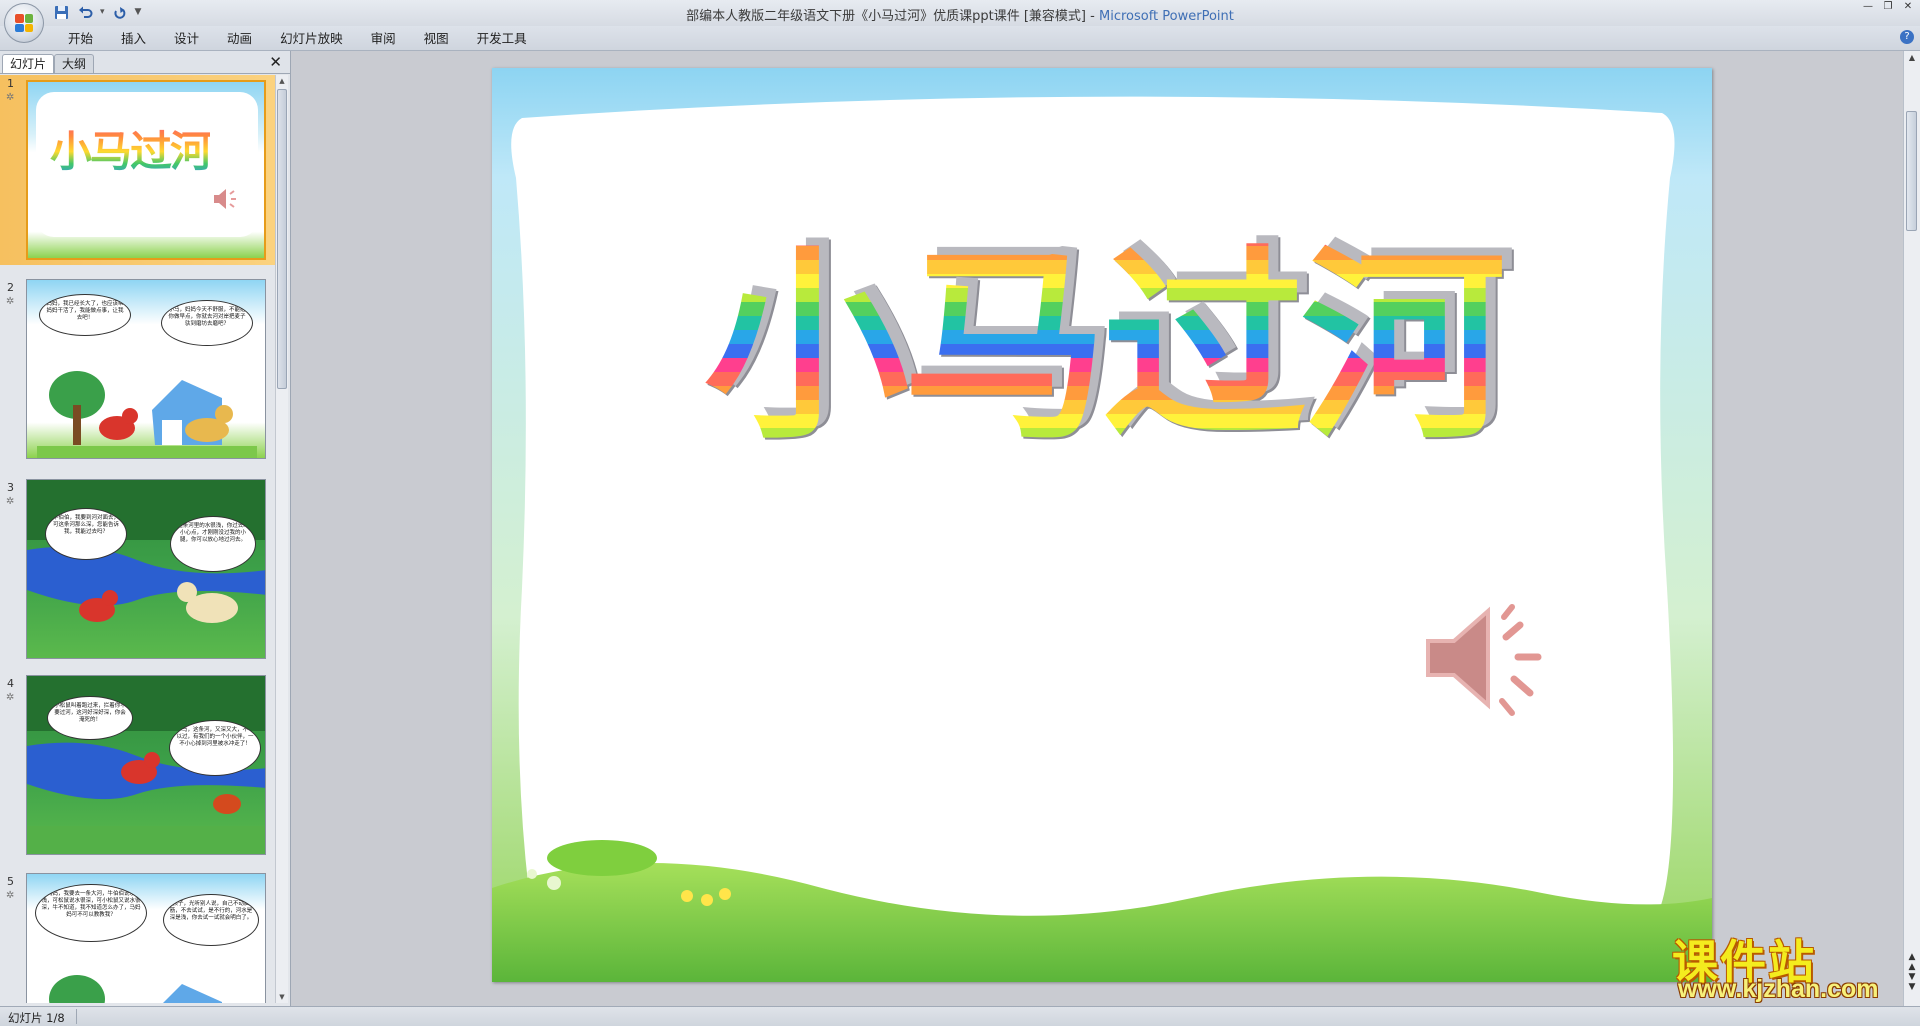 This screenshot has width=1920, height=1026. I want to click on tab-home: 开始, so click(80, 38).